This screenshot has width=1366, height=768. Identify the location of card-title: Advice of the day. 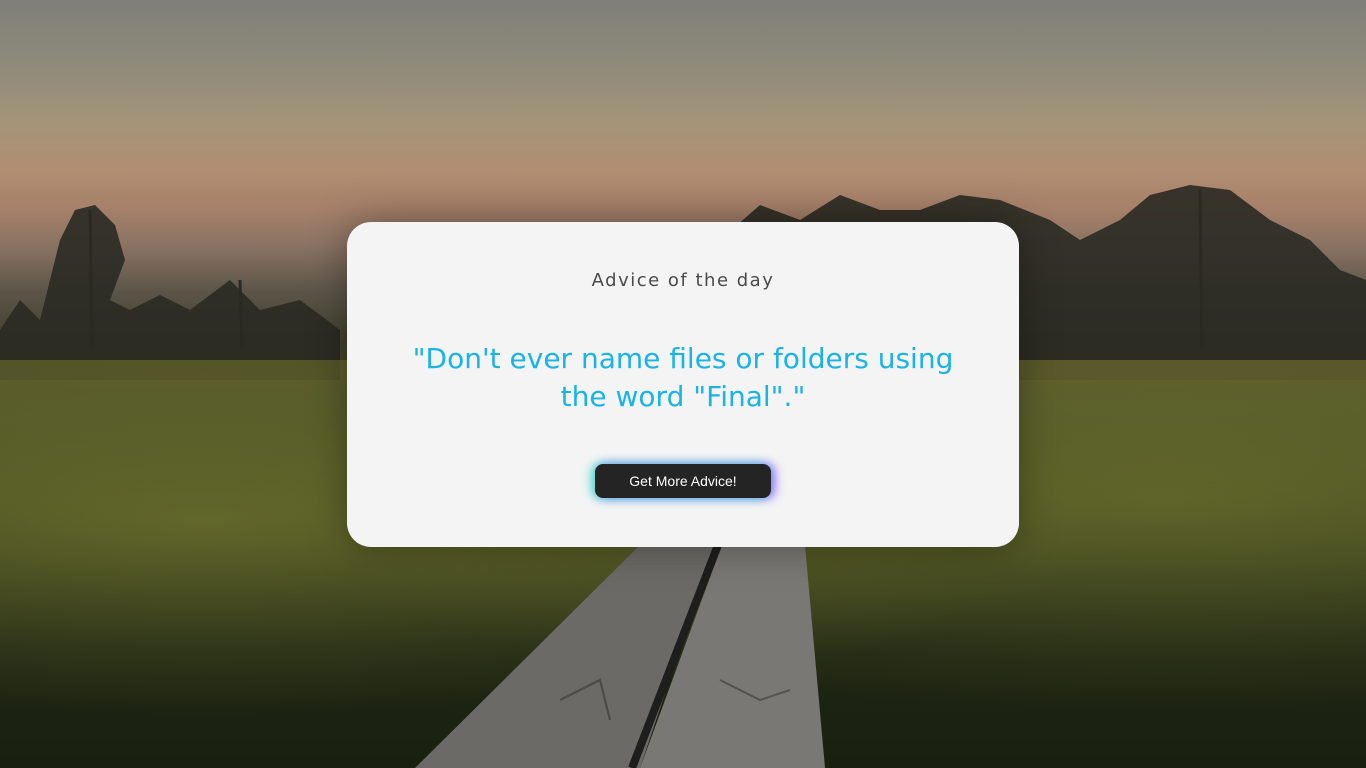
(683, 280).